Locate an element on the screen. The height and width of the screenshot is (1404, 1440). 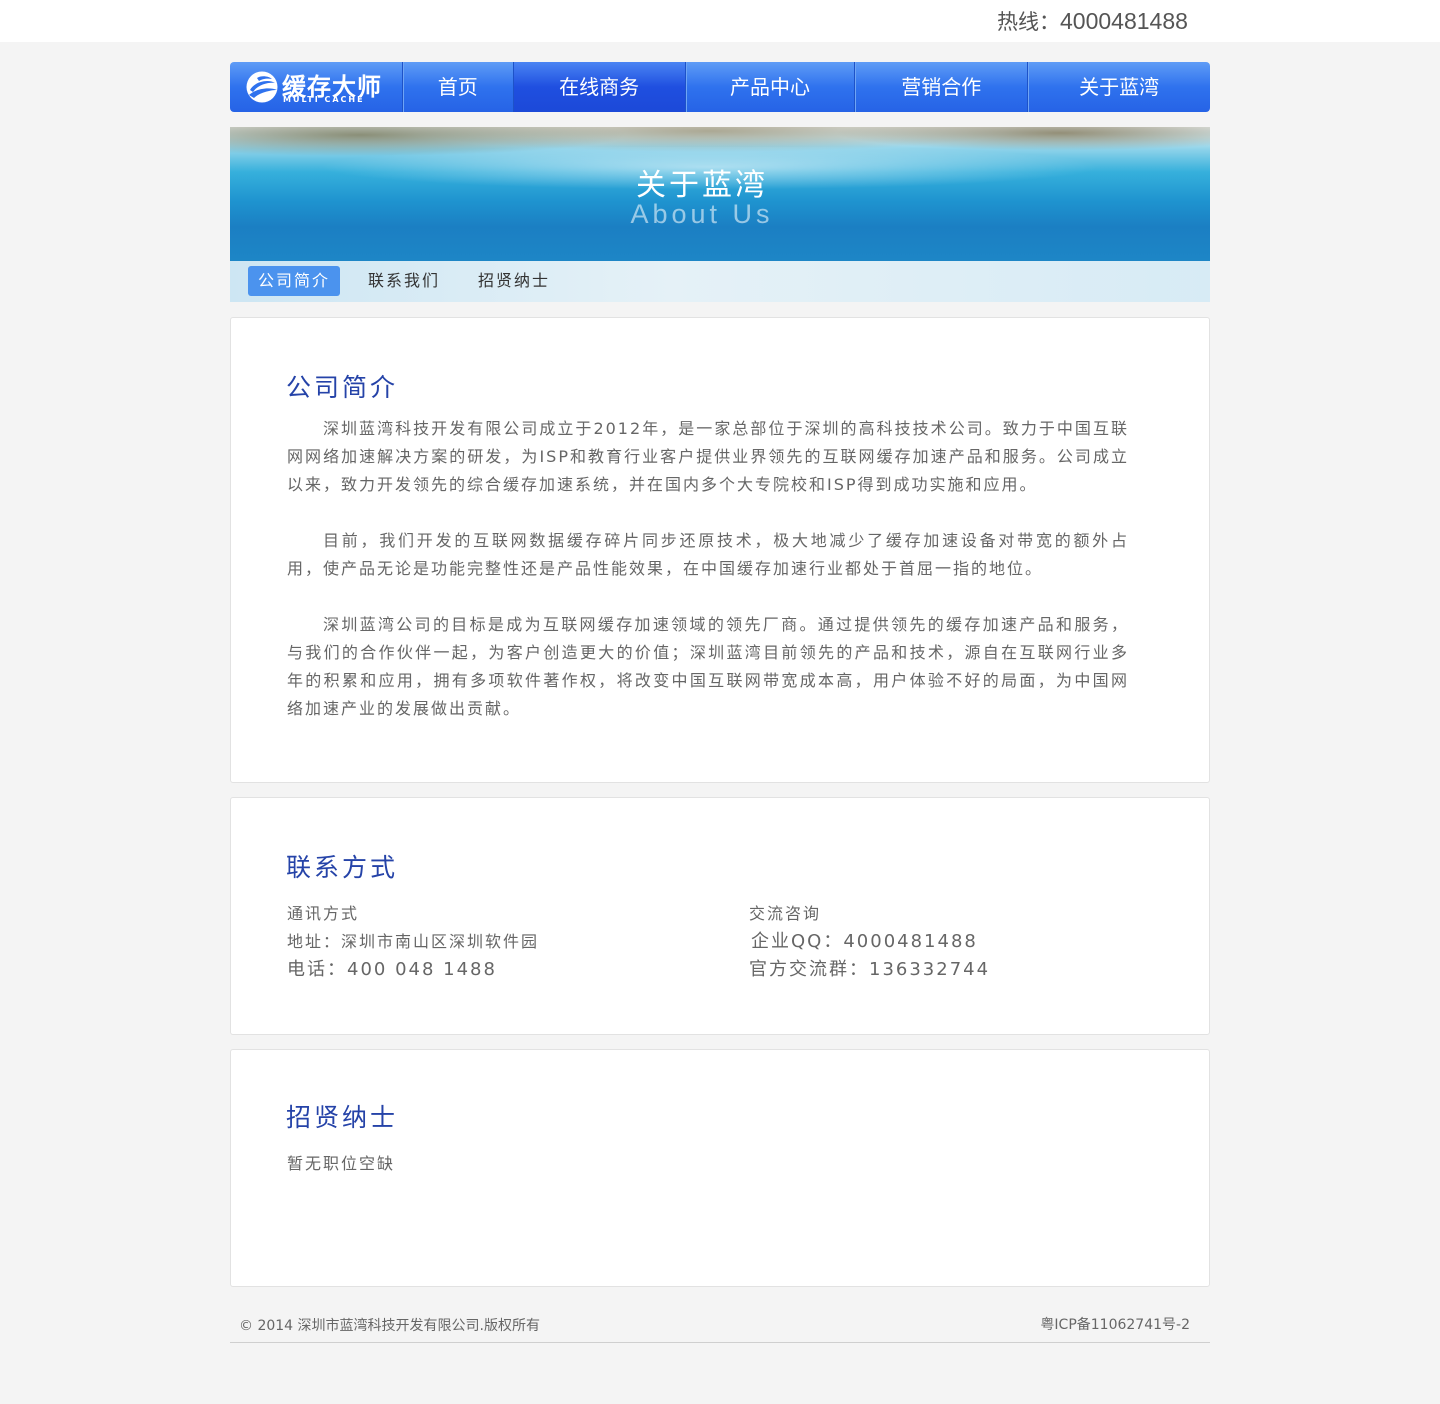
contact-left-heading: 通讯方式 is located at coordinates (323, 913).